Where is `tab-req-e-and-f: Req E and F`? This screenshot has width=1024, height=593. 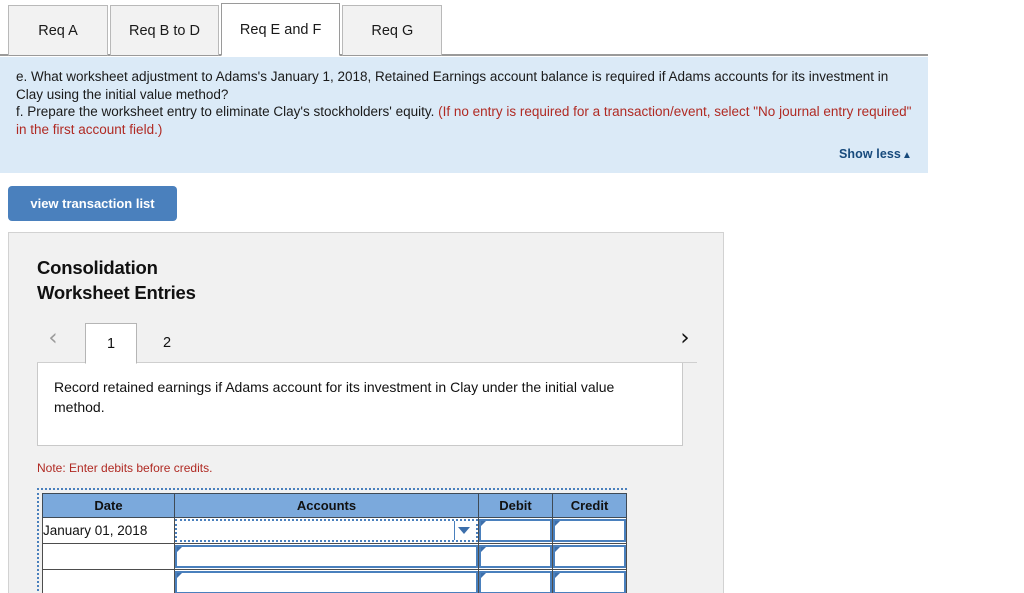 tab-req-e-and-f: Req E and F is located at coordinates (280, 29).